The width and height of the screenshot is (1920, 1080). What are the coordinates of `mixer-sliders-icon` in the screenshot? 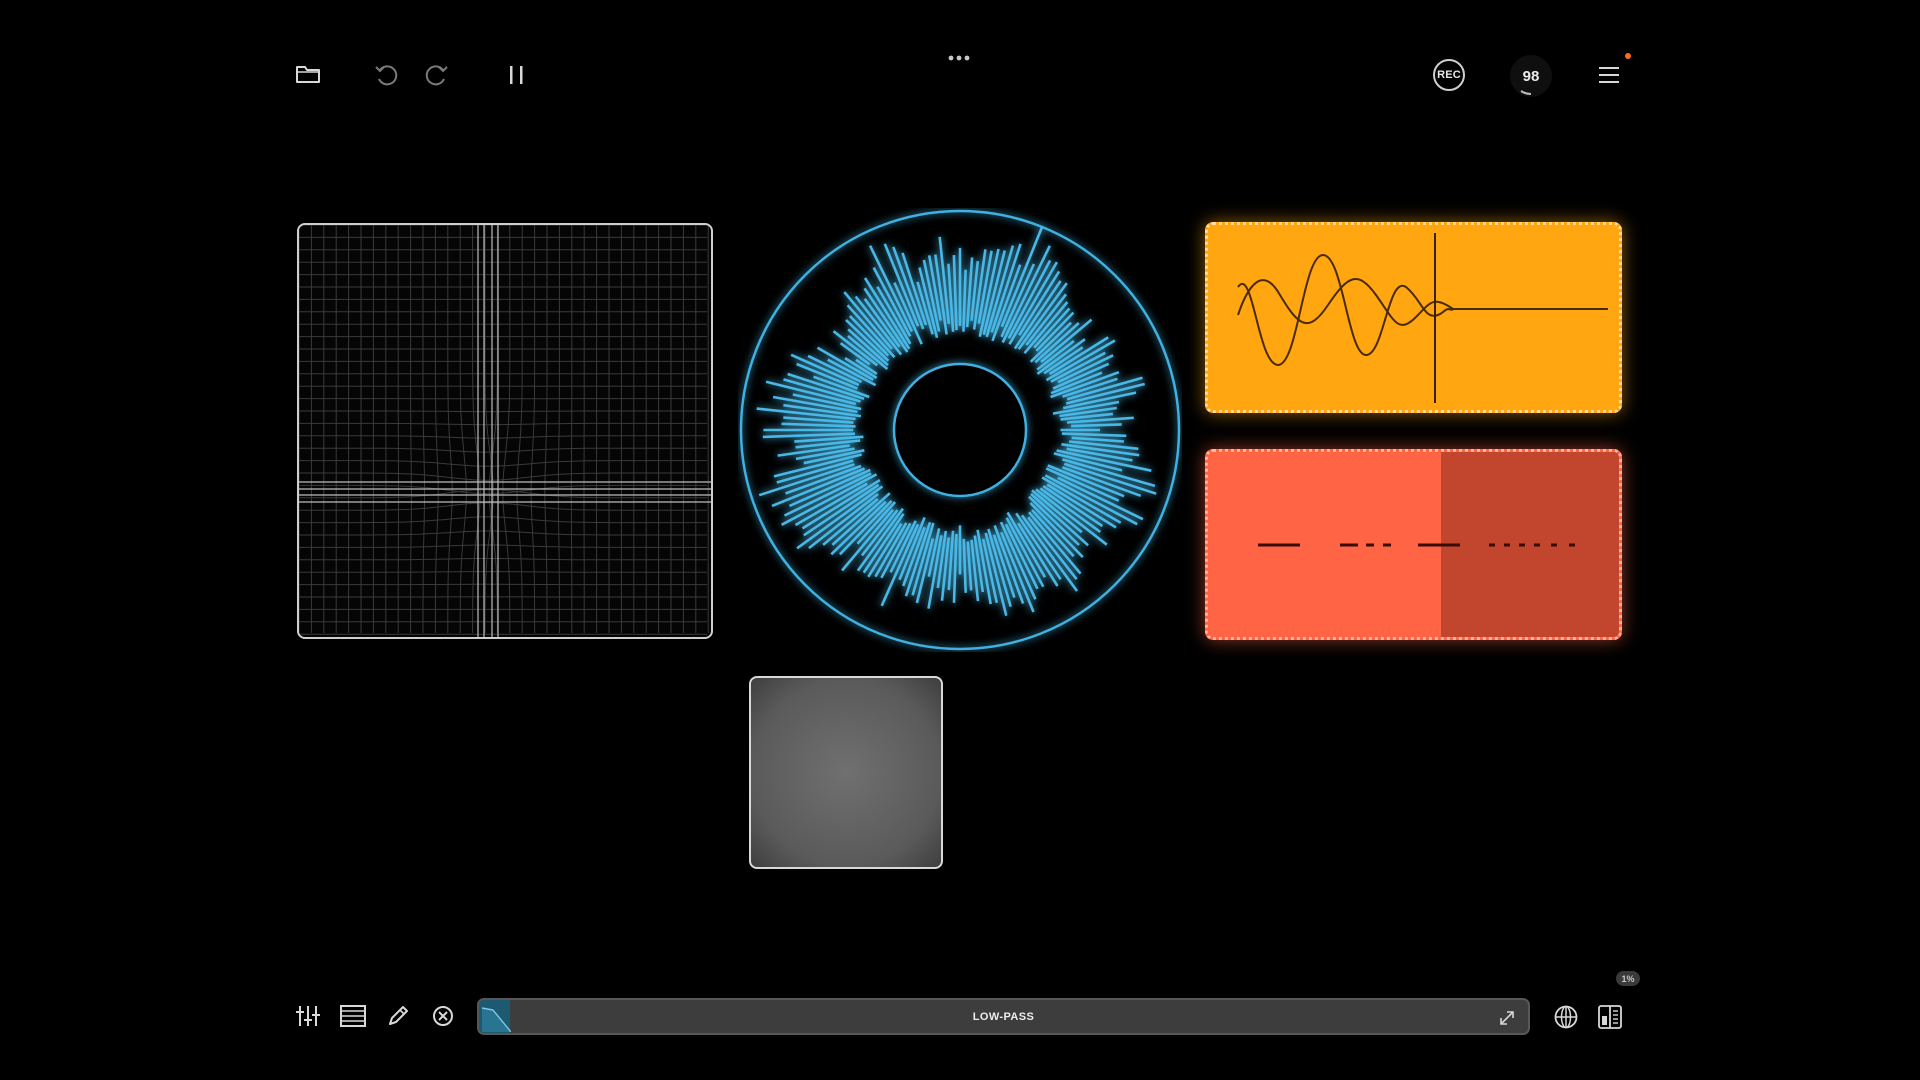 It's located at (308, 1016).